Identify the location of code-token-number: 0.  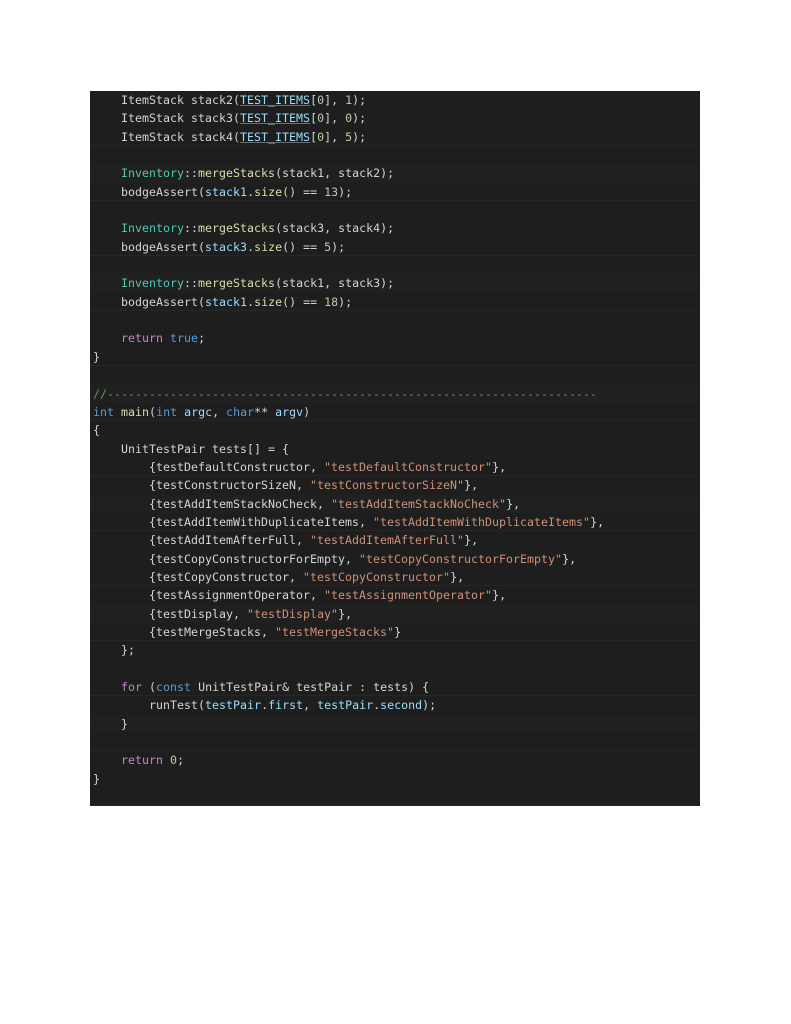
(174, 760).